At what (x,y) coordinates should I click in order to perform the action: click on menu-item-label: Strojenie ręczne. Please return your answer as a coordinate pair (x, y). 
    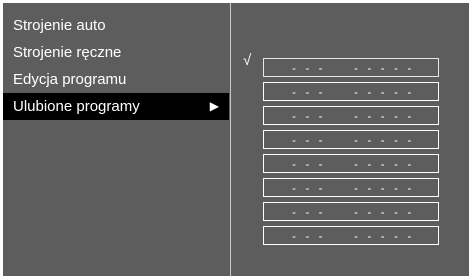
    Looking at the image, I should click on (67, 52).